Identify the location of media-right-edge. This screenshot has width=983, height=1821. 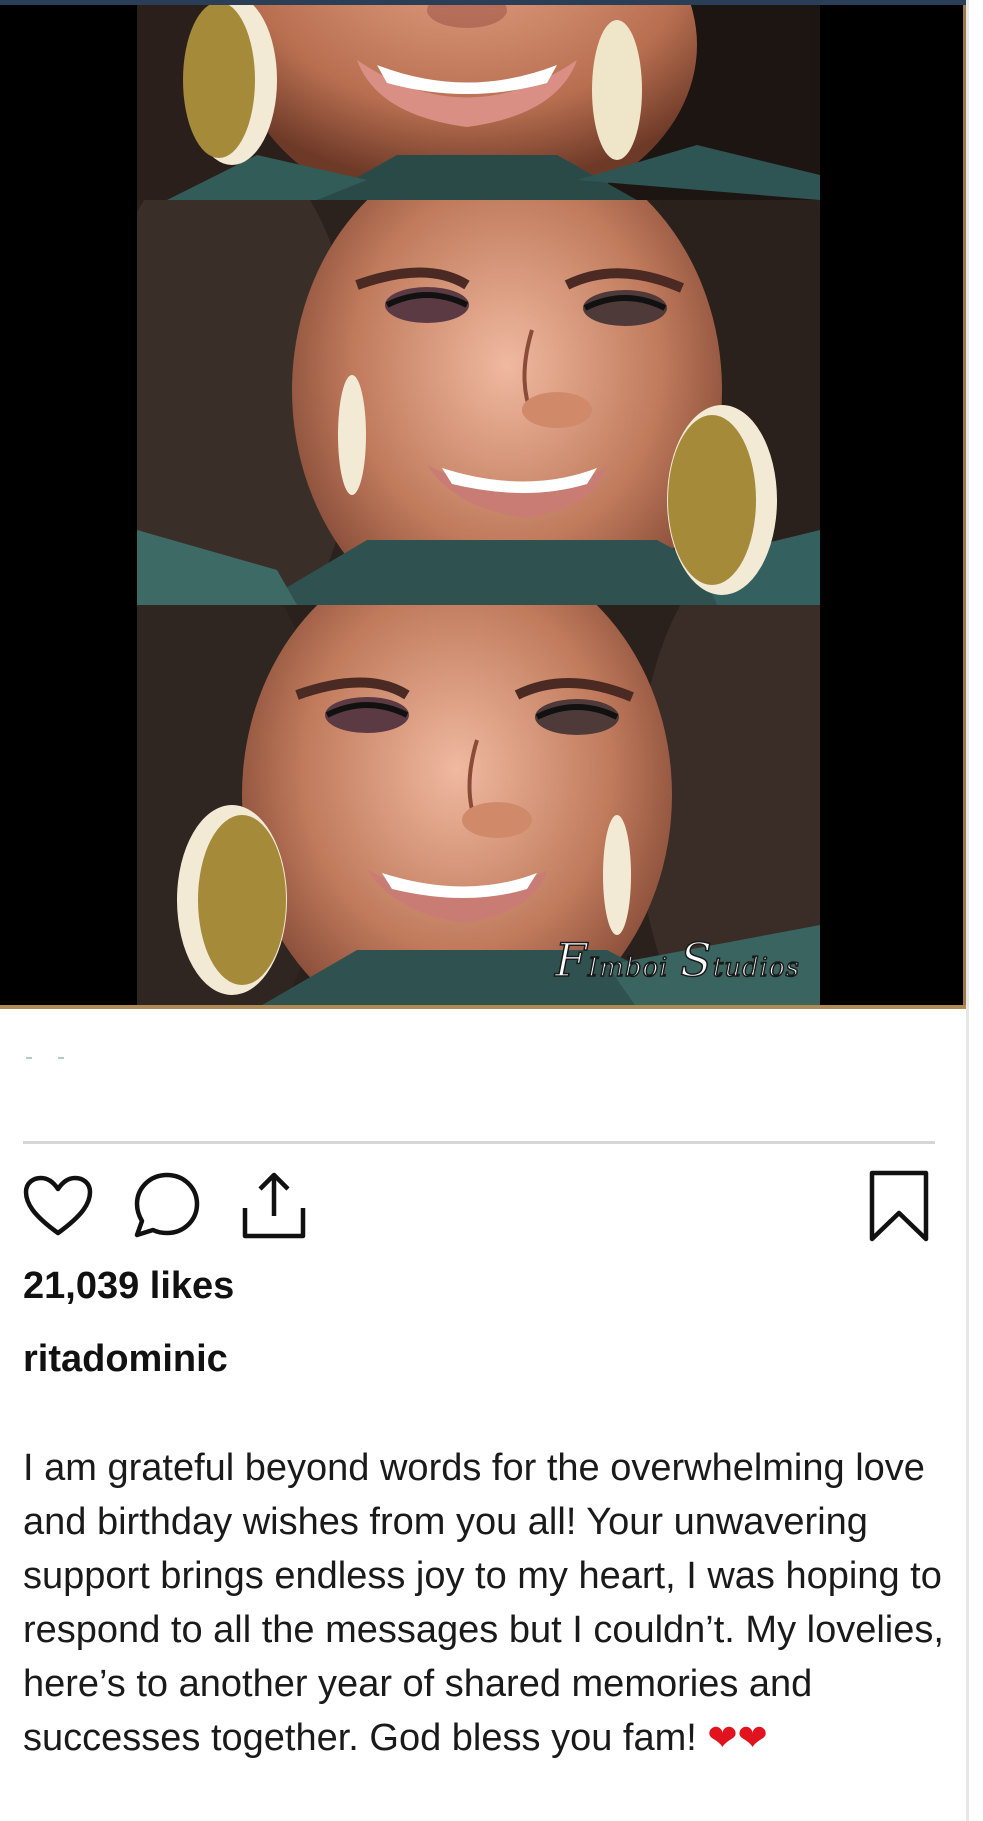
(964, 506).